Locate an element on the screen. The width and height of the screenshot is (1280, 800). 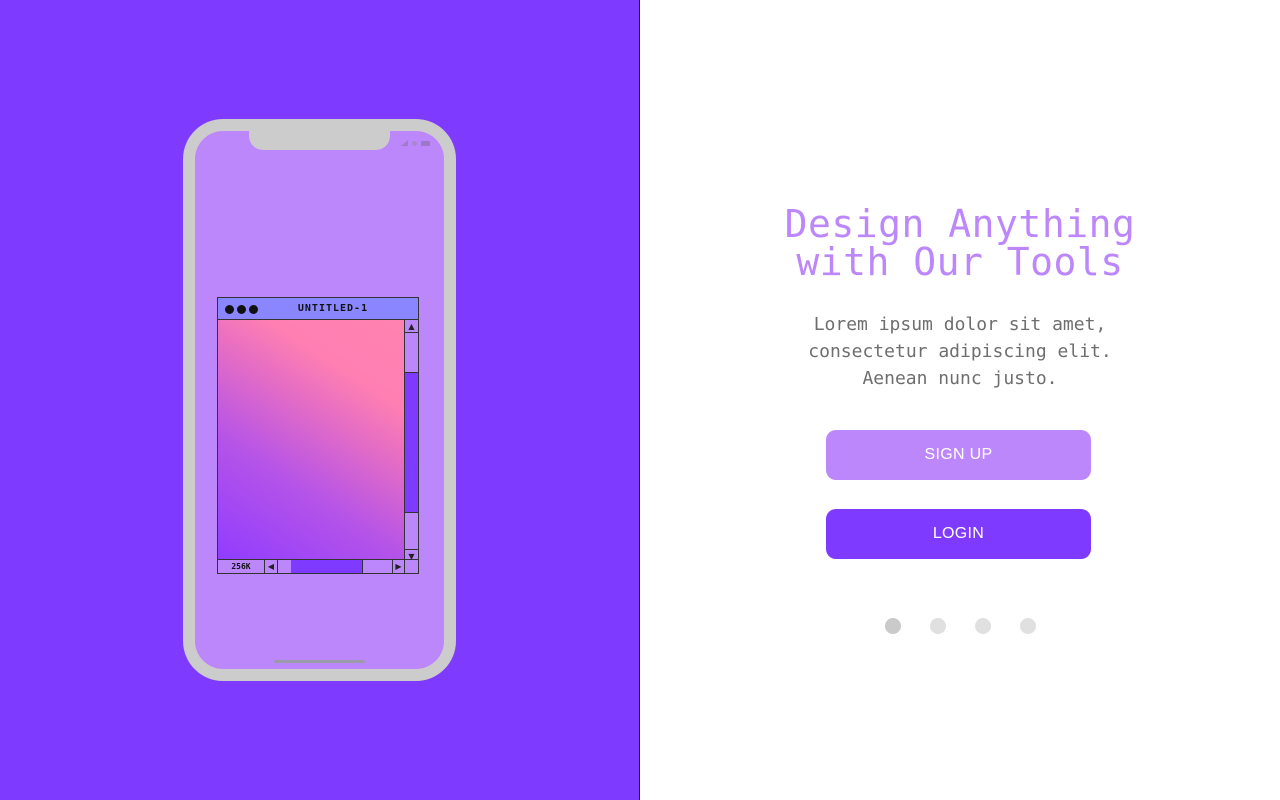
gradient-canvas is located at coordinates (312, 441).